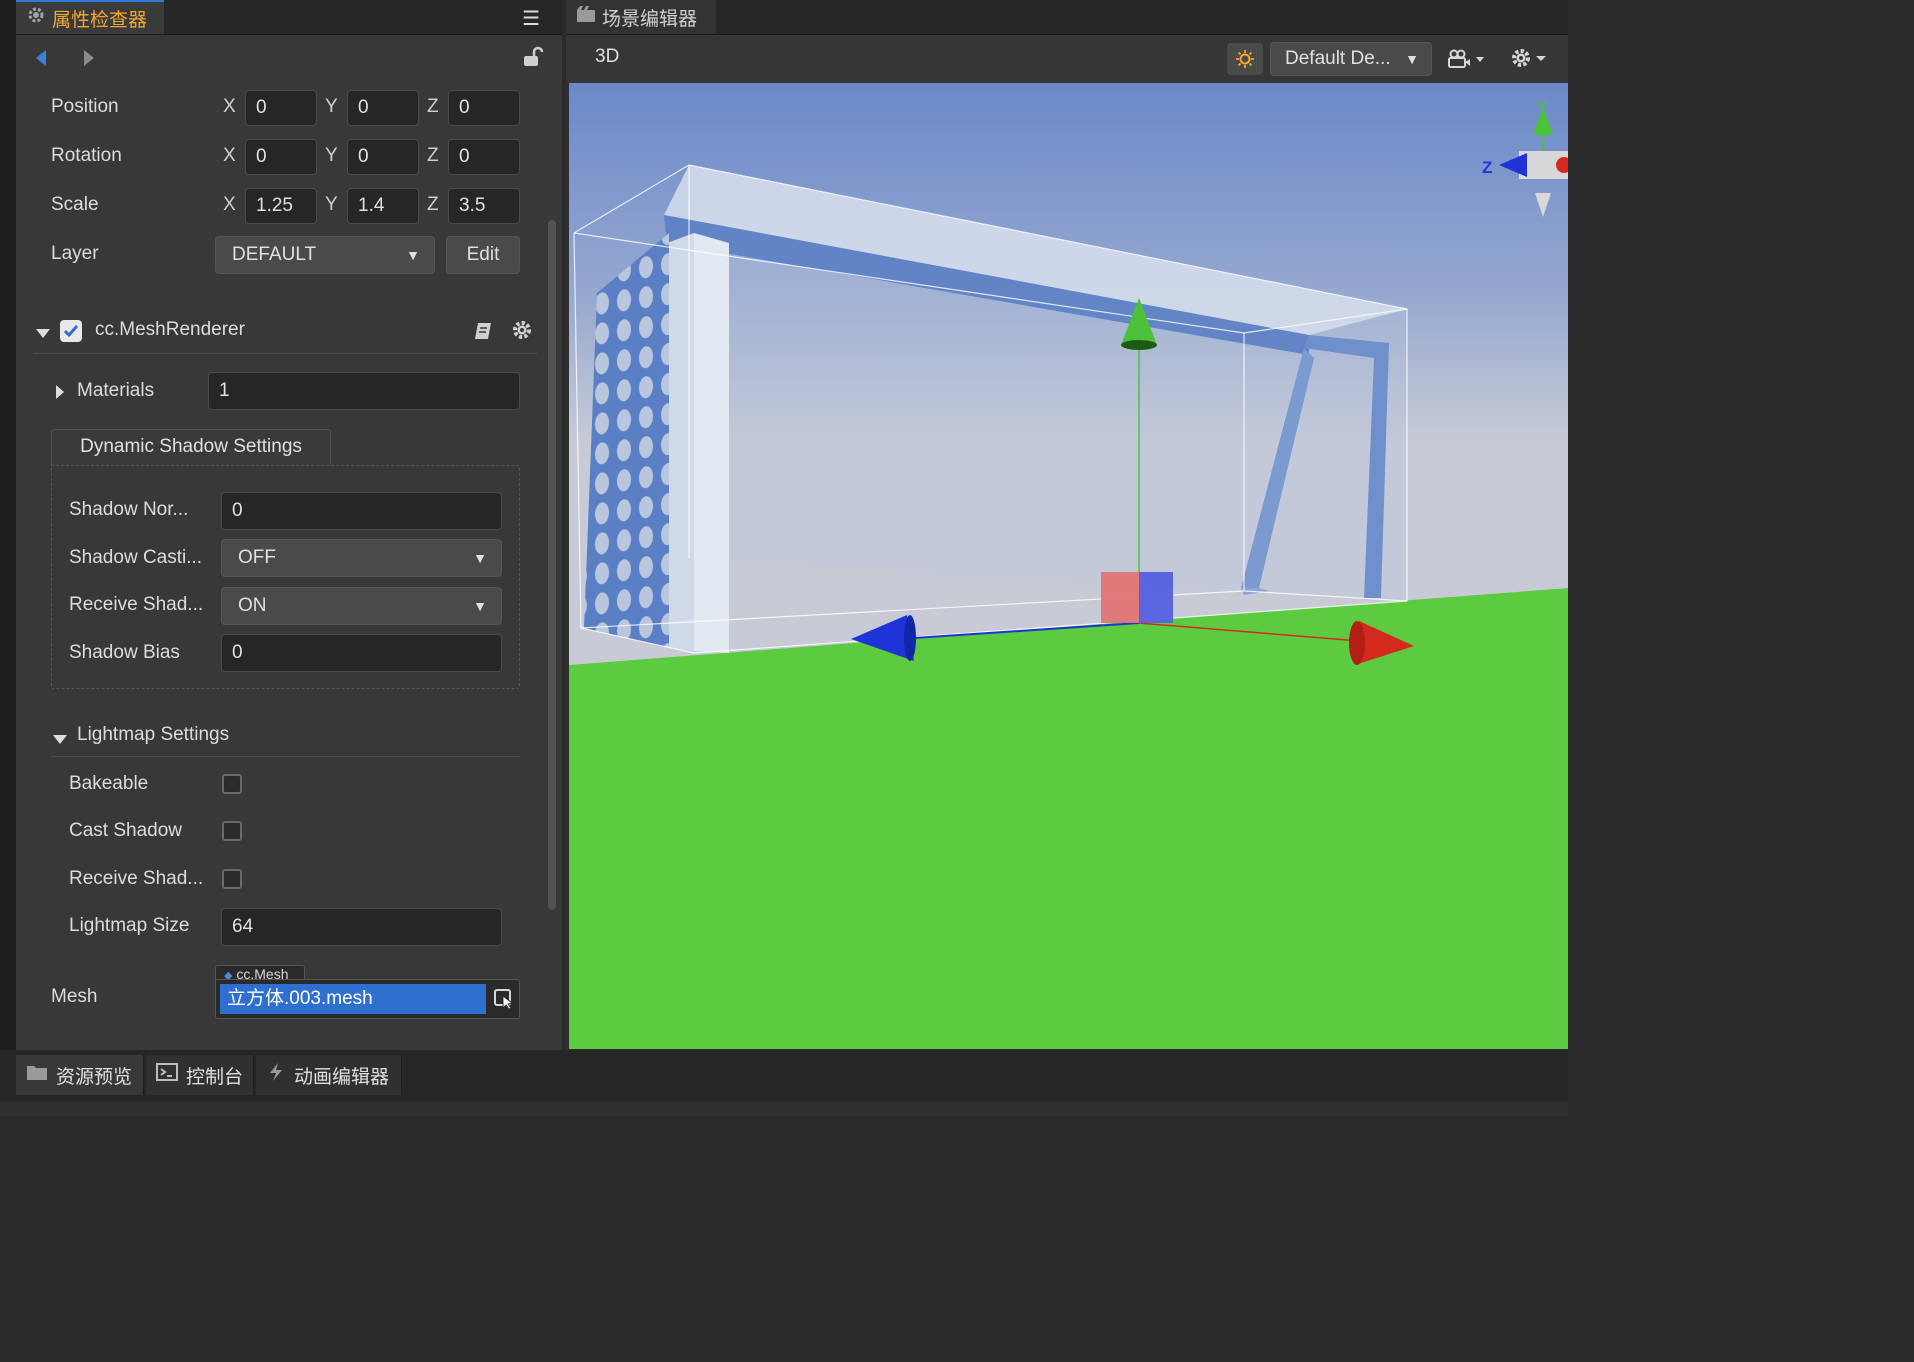  What do you see at coordinates (153, 735) in the screenshot?
I see `lightmap-settings-header: Lightmap Settings` at bounding box center [153, 735].